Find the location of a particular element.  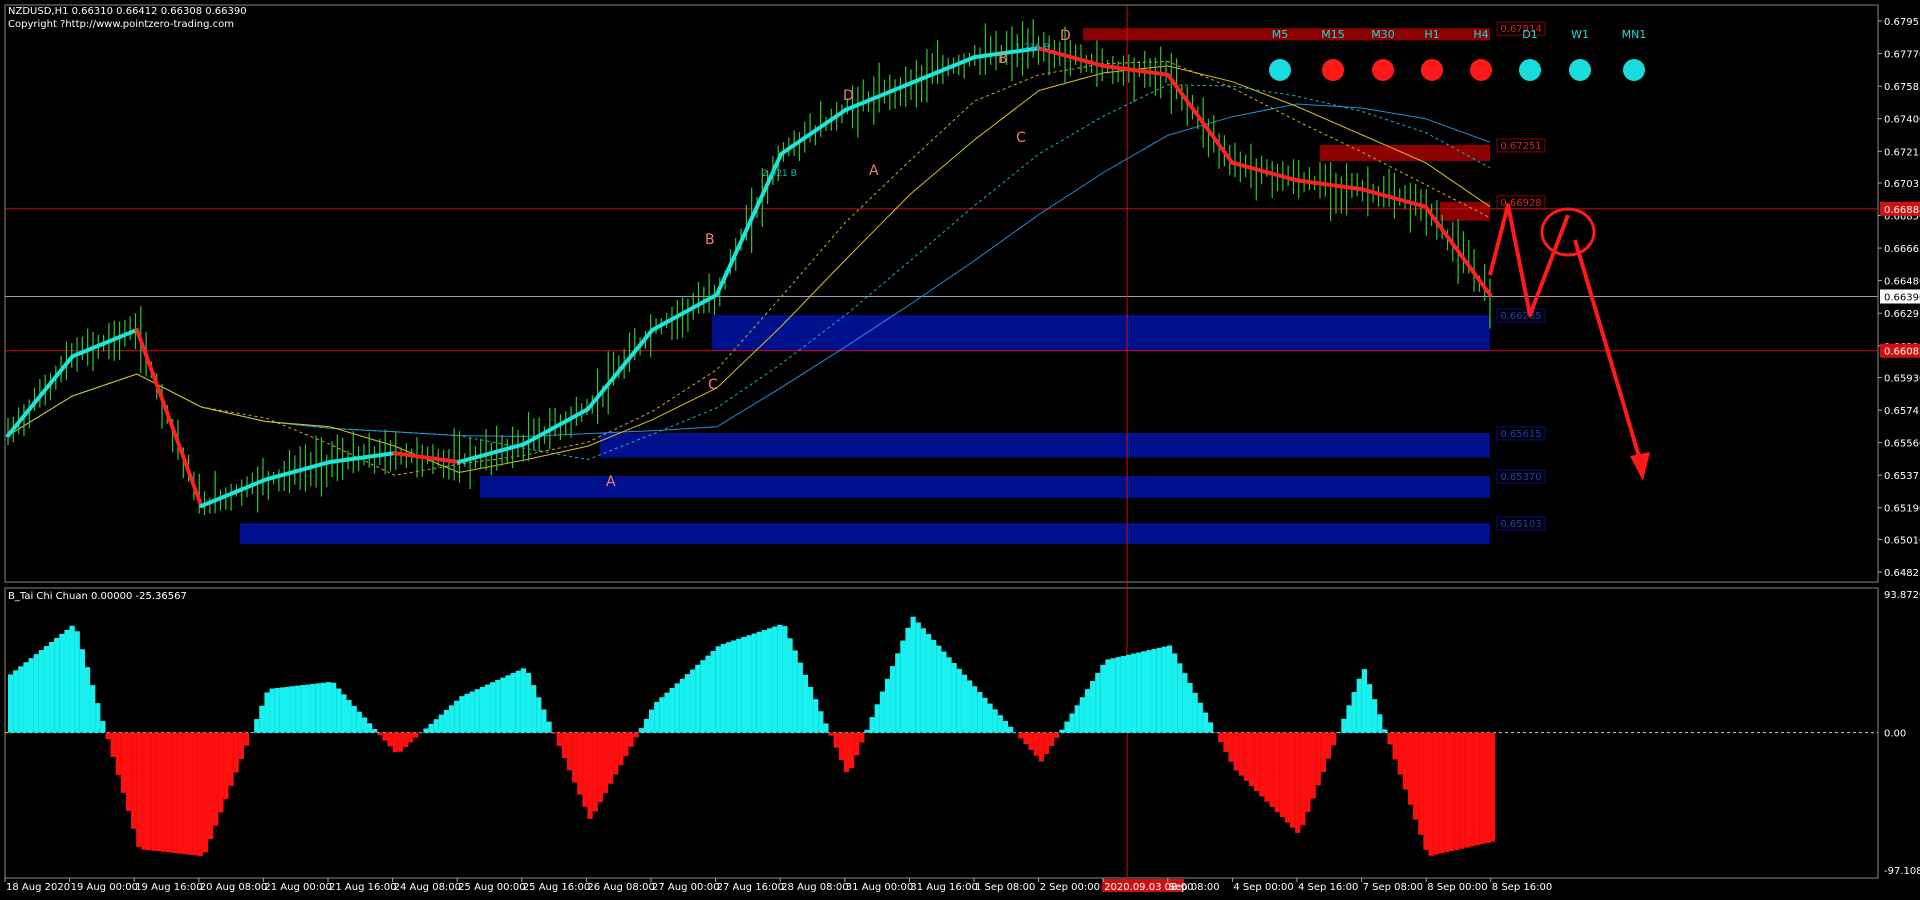

time-axis-label: 31 Aug 00:00 is located at coordinates (879, 887).